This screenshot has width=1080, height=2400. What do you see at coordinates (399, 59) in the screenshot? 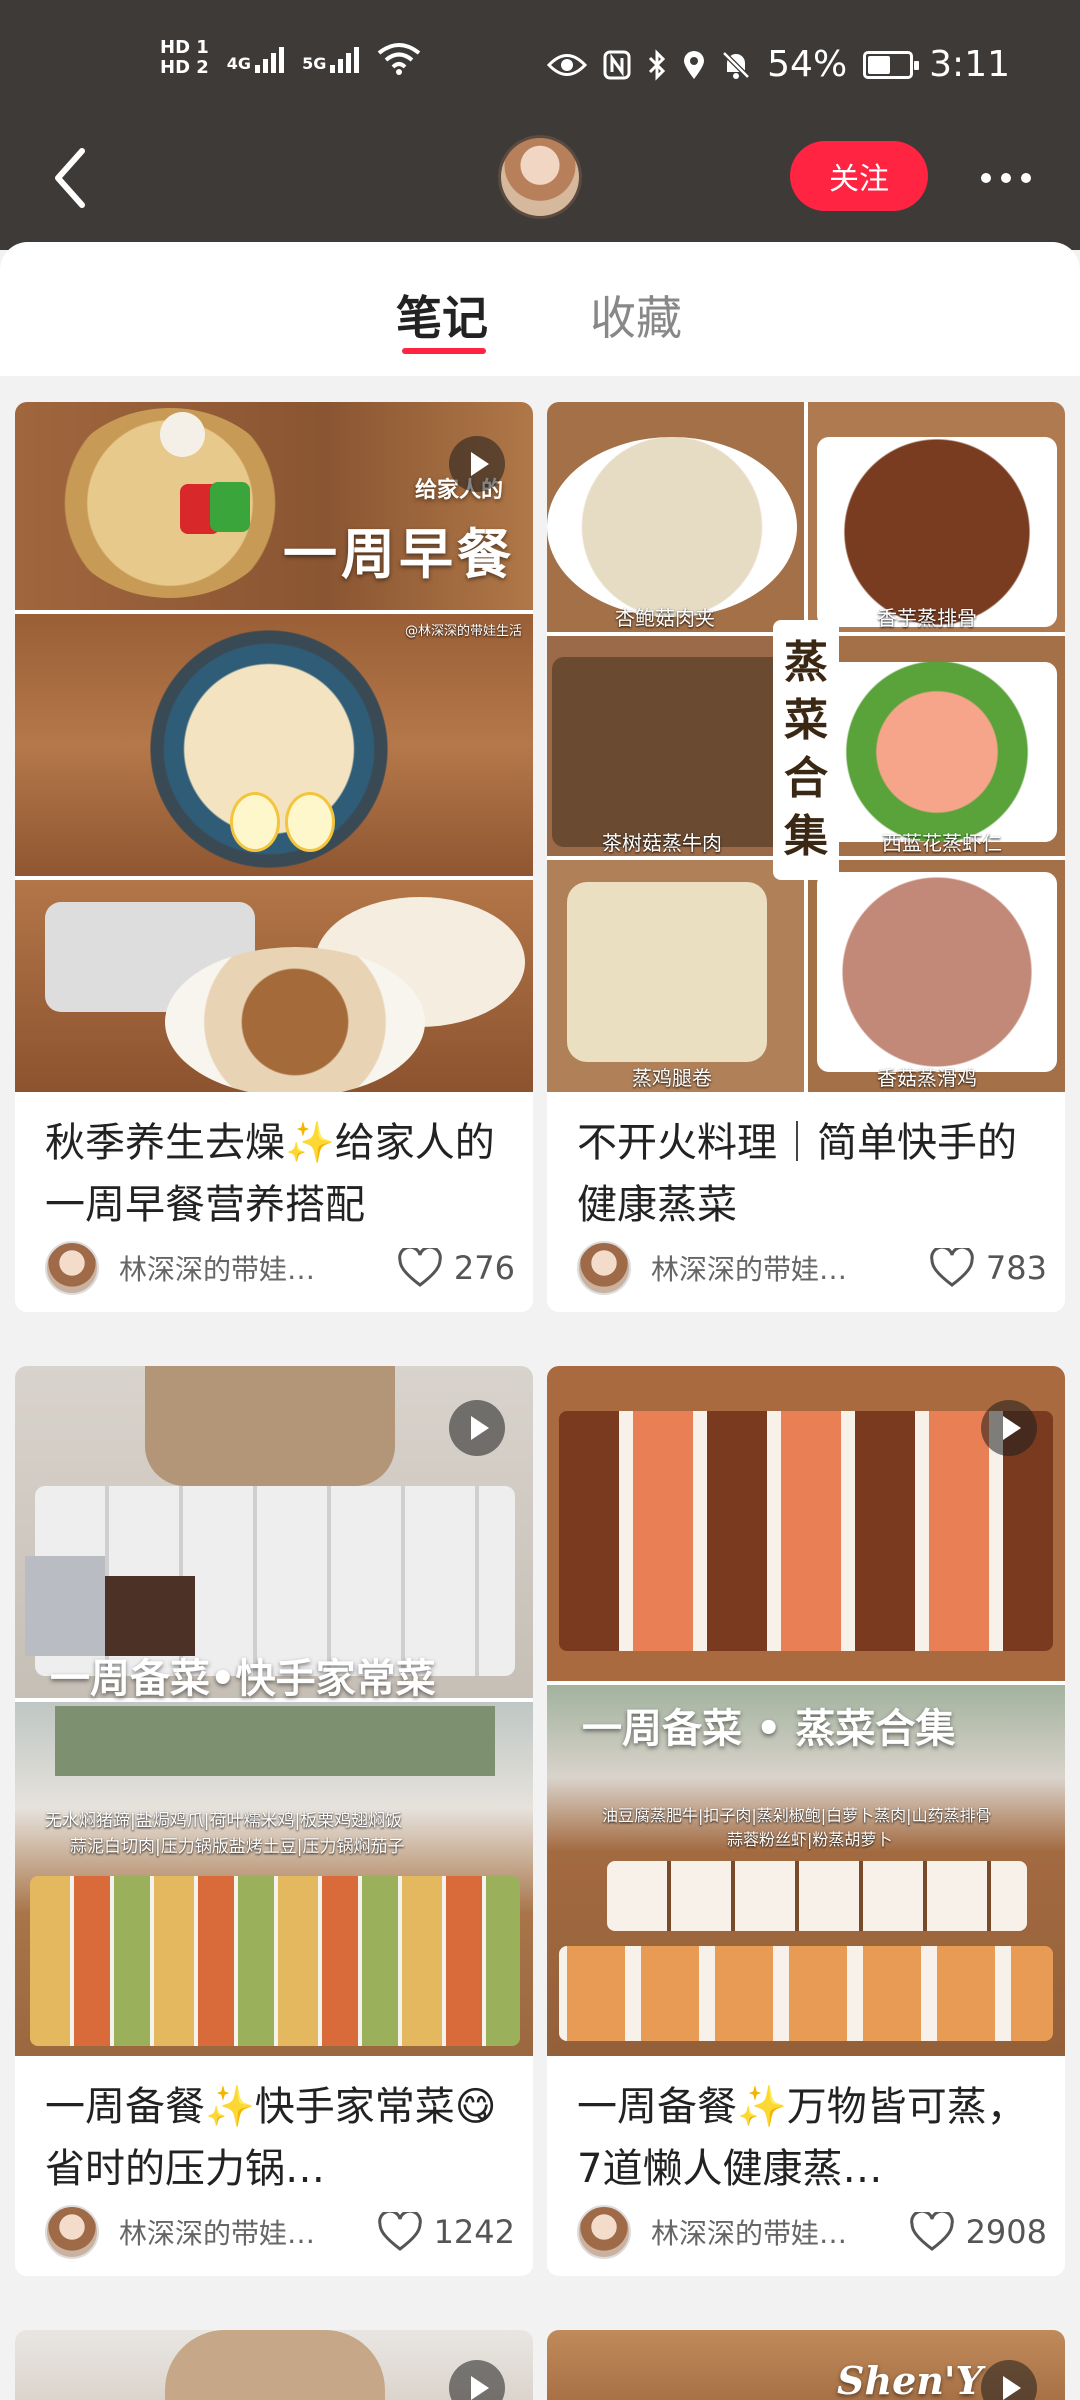
I see `wifi-icon` at bounding box center [399, 59].